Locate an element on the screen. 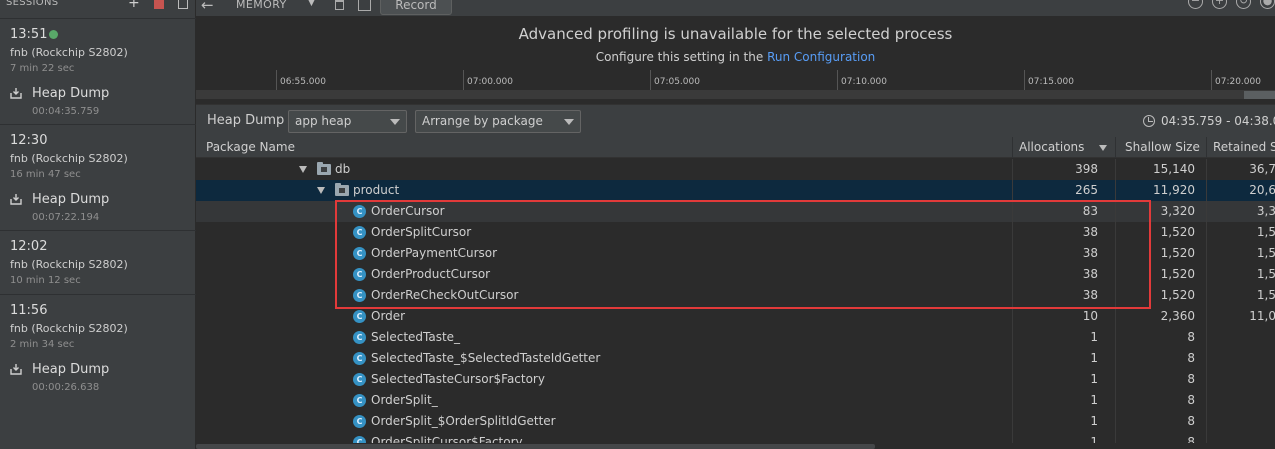  run-configuration-link: Run Configuration is located at coordinates (821, 57).